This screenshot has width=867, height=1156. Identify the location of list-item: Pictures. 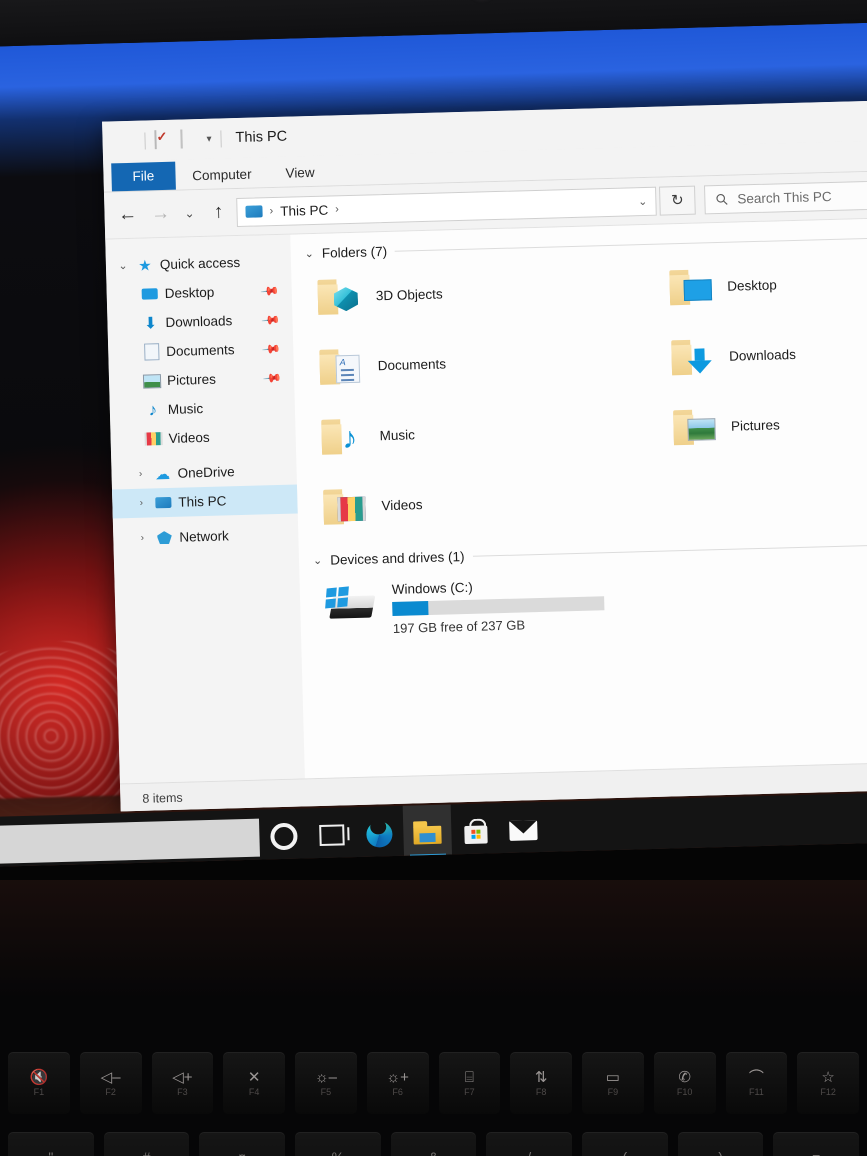
(768, 422).